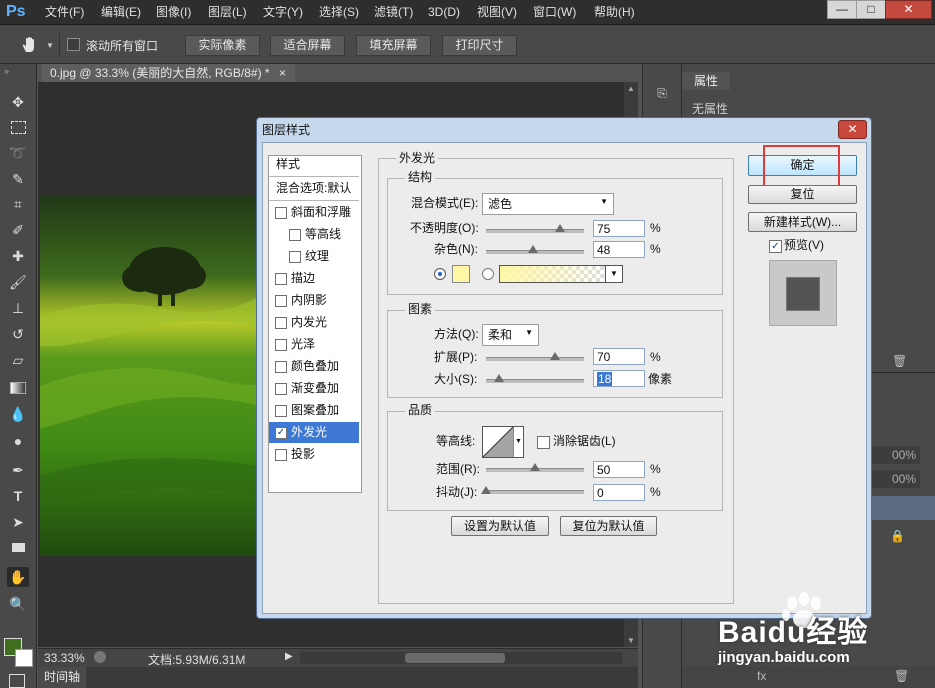  I want to click on scrollbar-thumb, so click(455, 658).